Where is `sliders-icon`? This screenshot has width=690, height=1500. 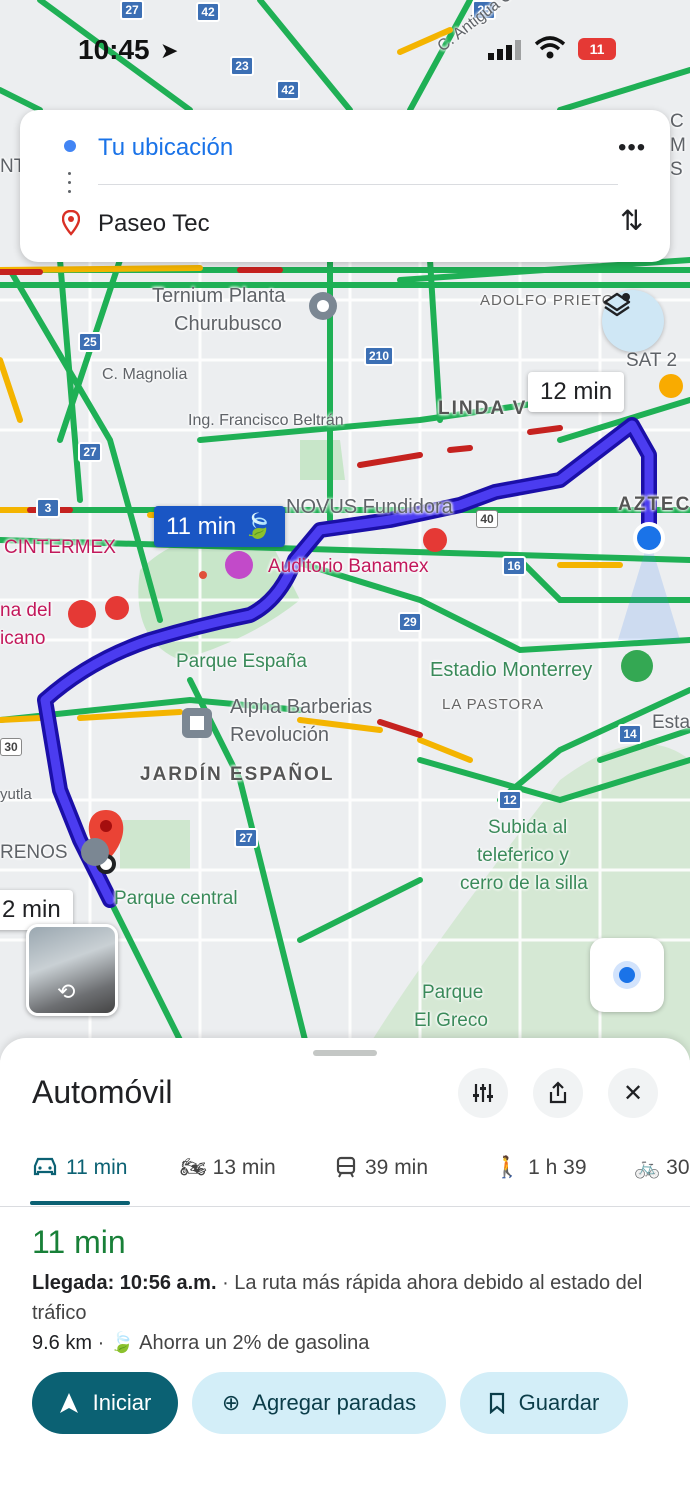
sliders-icon is located at coordinates (483, 1093).